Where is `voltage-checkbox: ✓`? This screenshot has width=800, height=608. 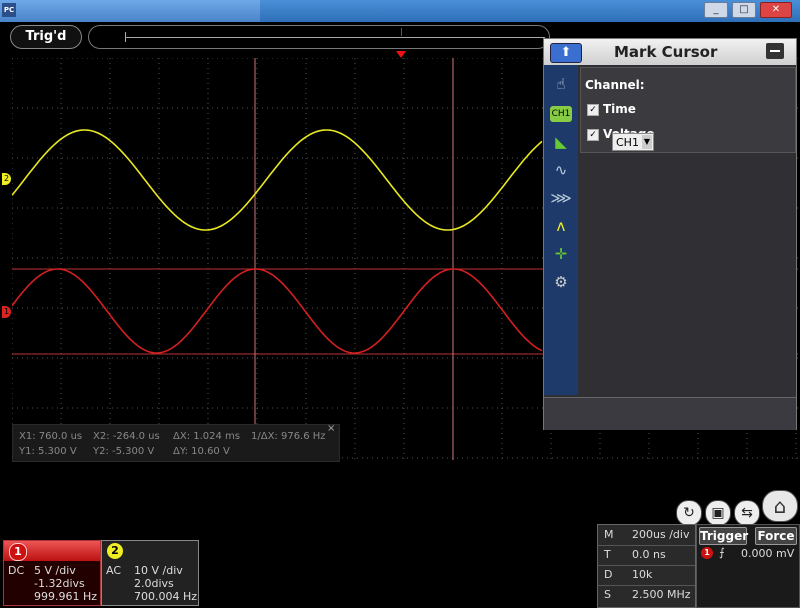 voltage-checkbox: ✓ is located at coordinates (593, 135).